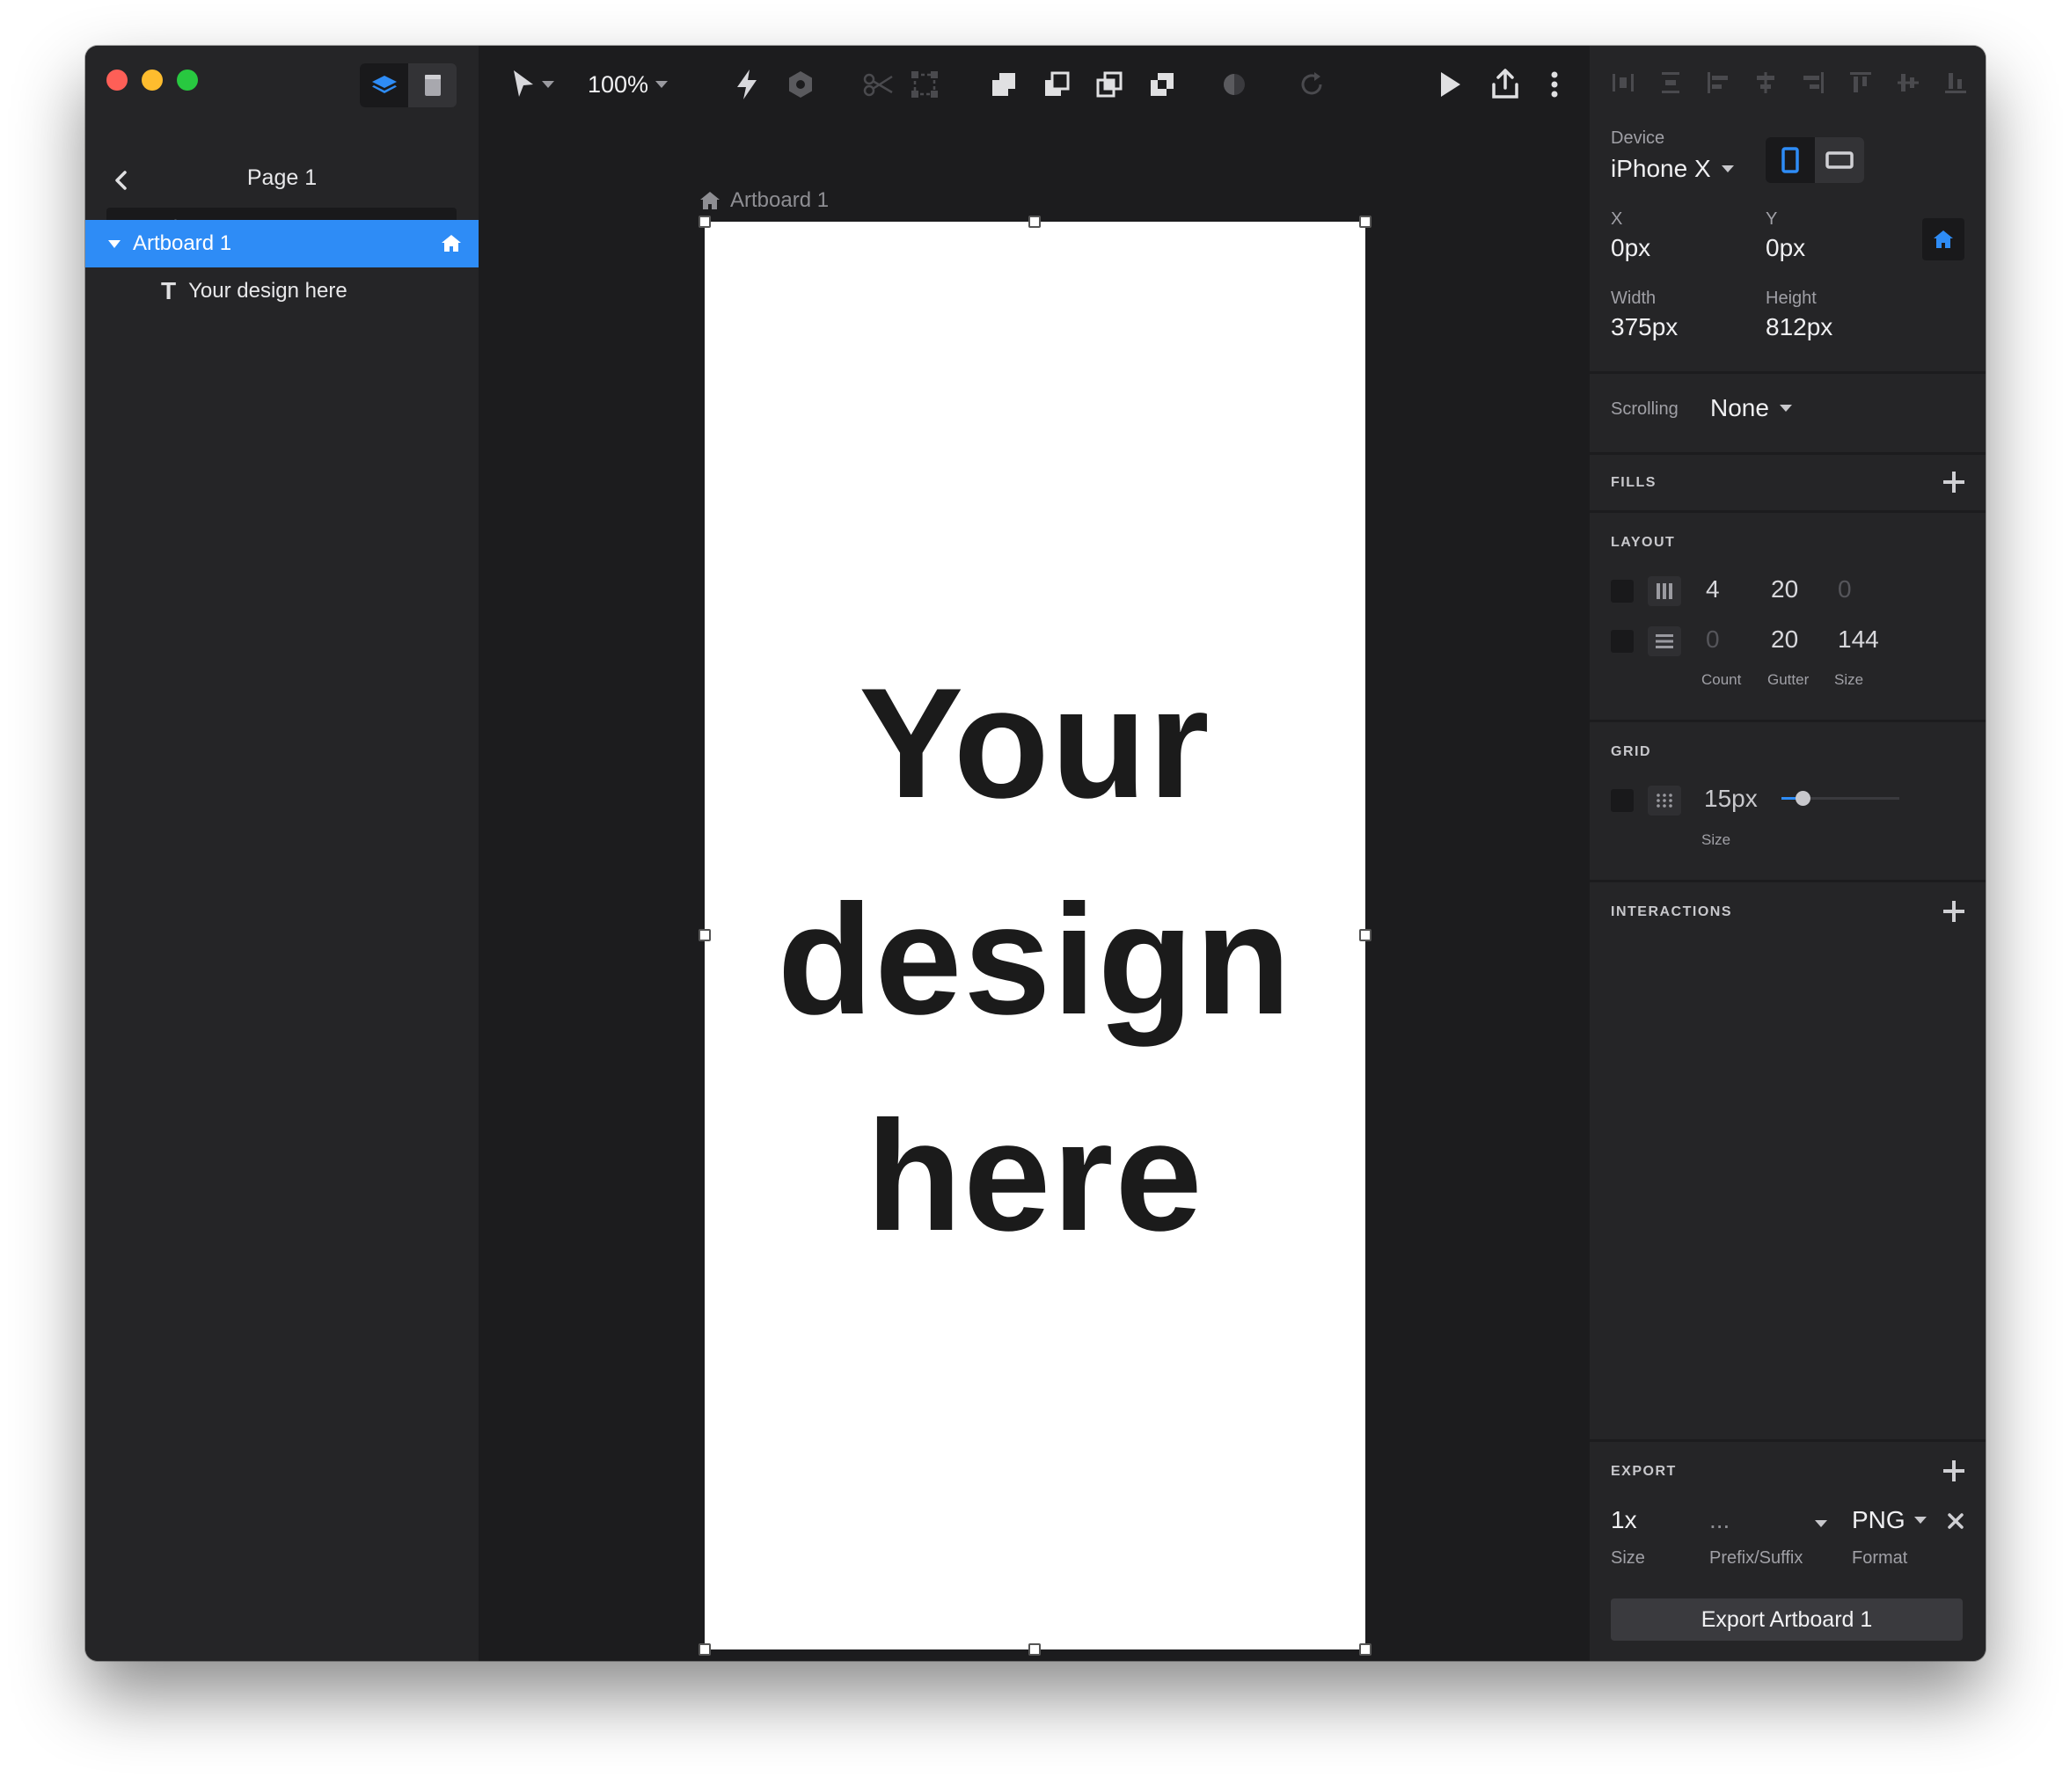 The image size is (2070, 1792). What do you see at coordinates (1803, 798) in the screenshot?
I see `grid-size-slider-knob` at bounding box center [1803, 798].